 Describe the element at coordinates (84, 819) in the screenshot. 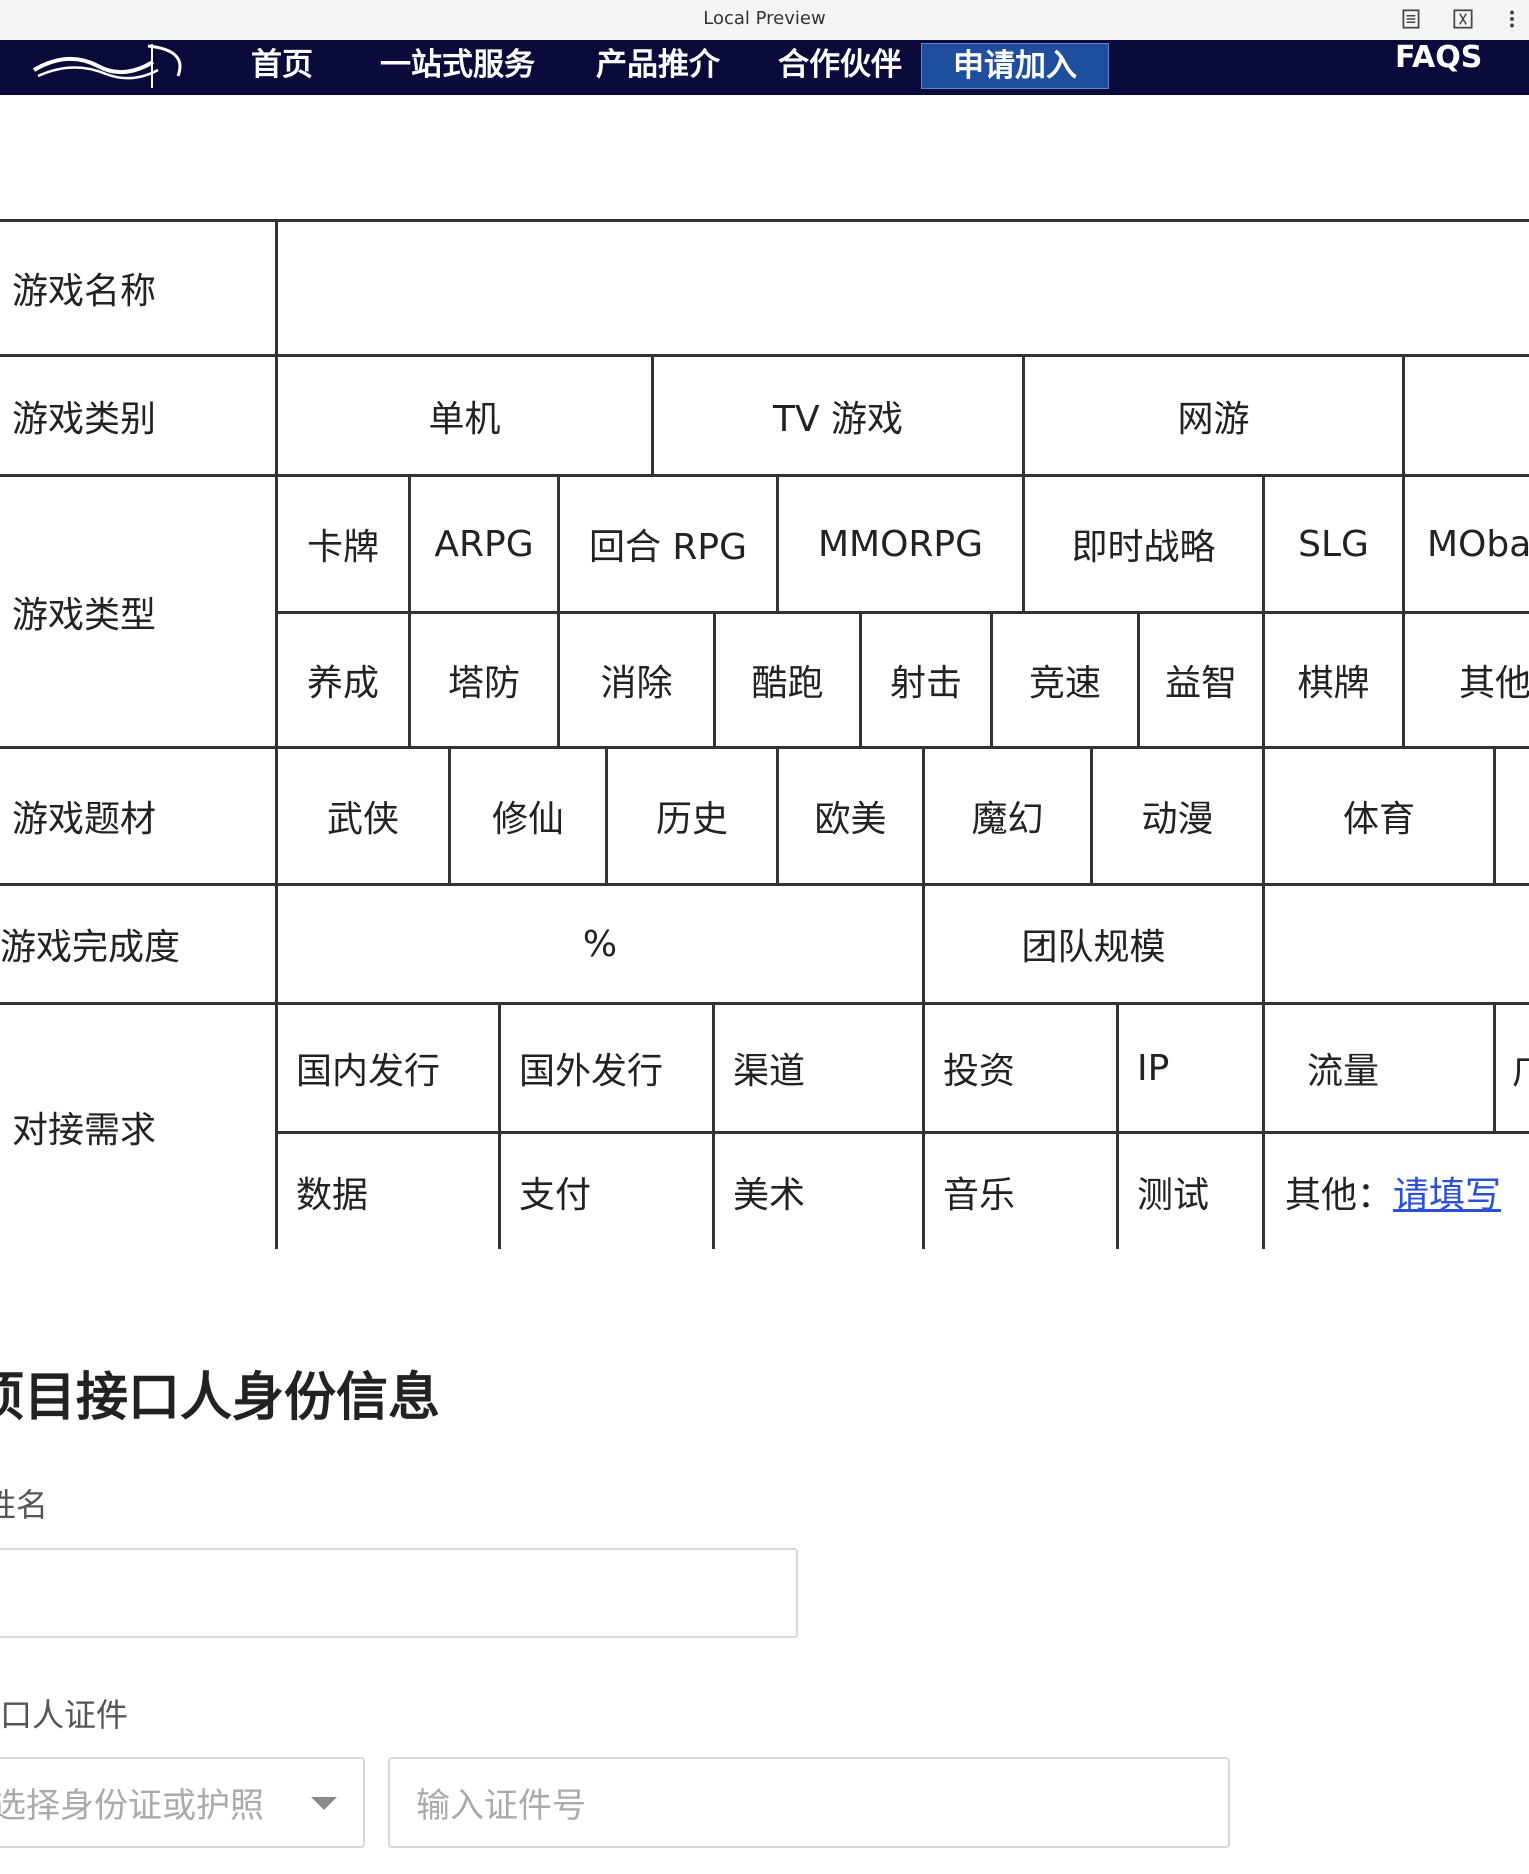

I see `game-theme-label: 游戏题材` at that location.